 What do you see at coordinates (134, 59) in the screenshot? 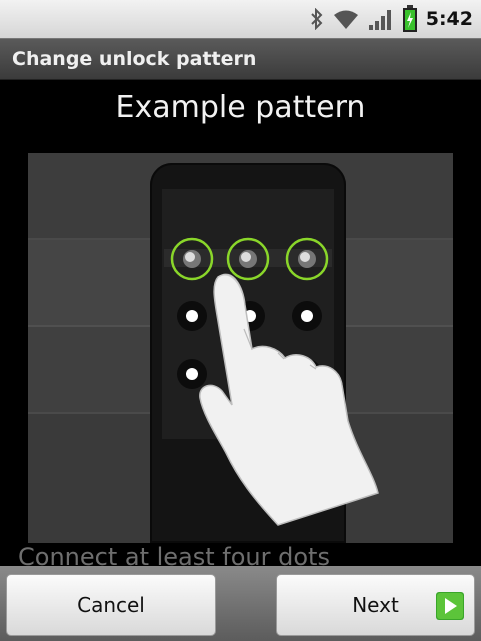
I see `screen-title: Change unlock pattern` at bounding box center [134, 59].